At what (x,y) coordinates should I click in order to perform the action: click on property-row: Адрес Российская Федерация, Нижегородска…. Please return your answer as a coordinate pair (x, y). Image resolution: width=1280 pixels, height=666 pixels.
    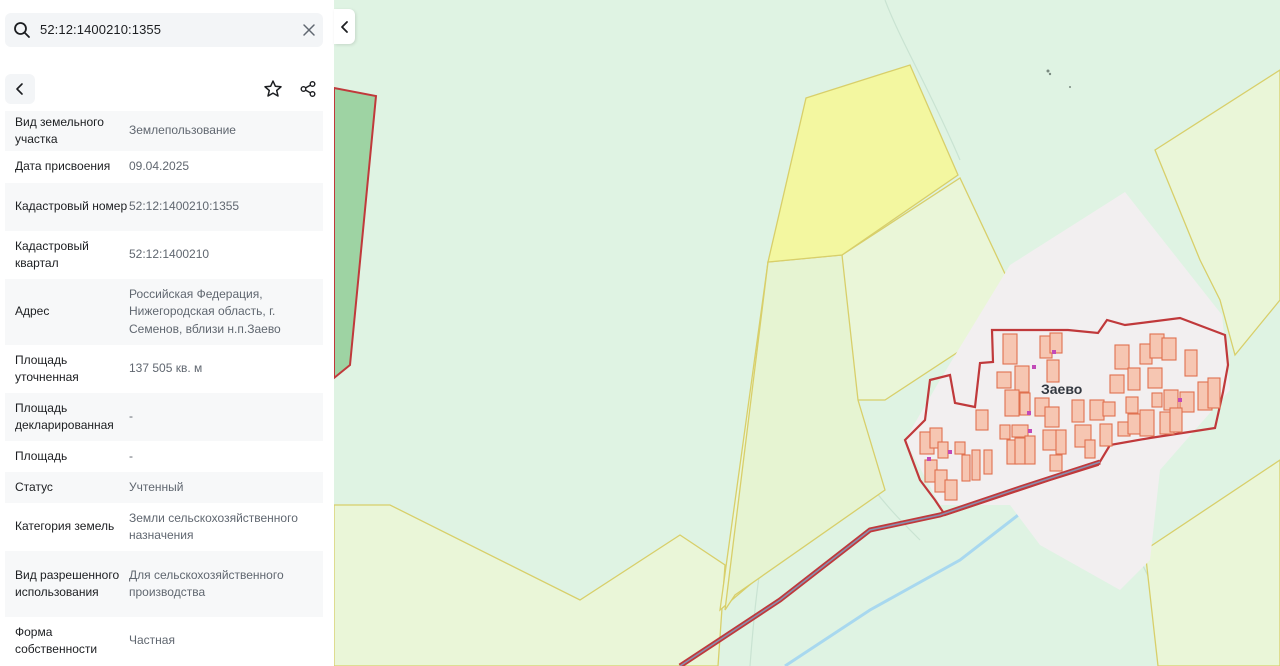
    Looking at the image, I should click on (164, 312).